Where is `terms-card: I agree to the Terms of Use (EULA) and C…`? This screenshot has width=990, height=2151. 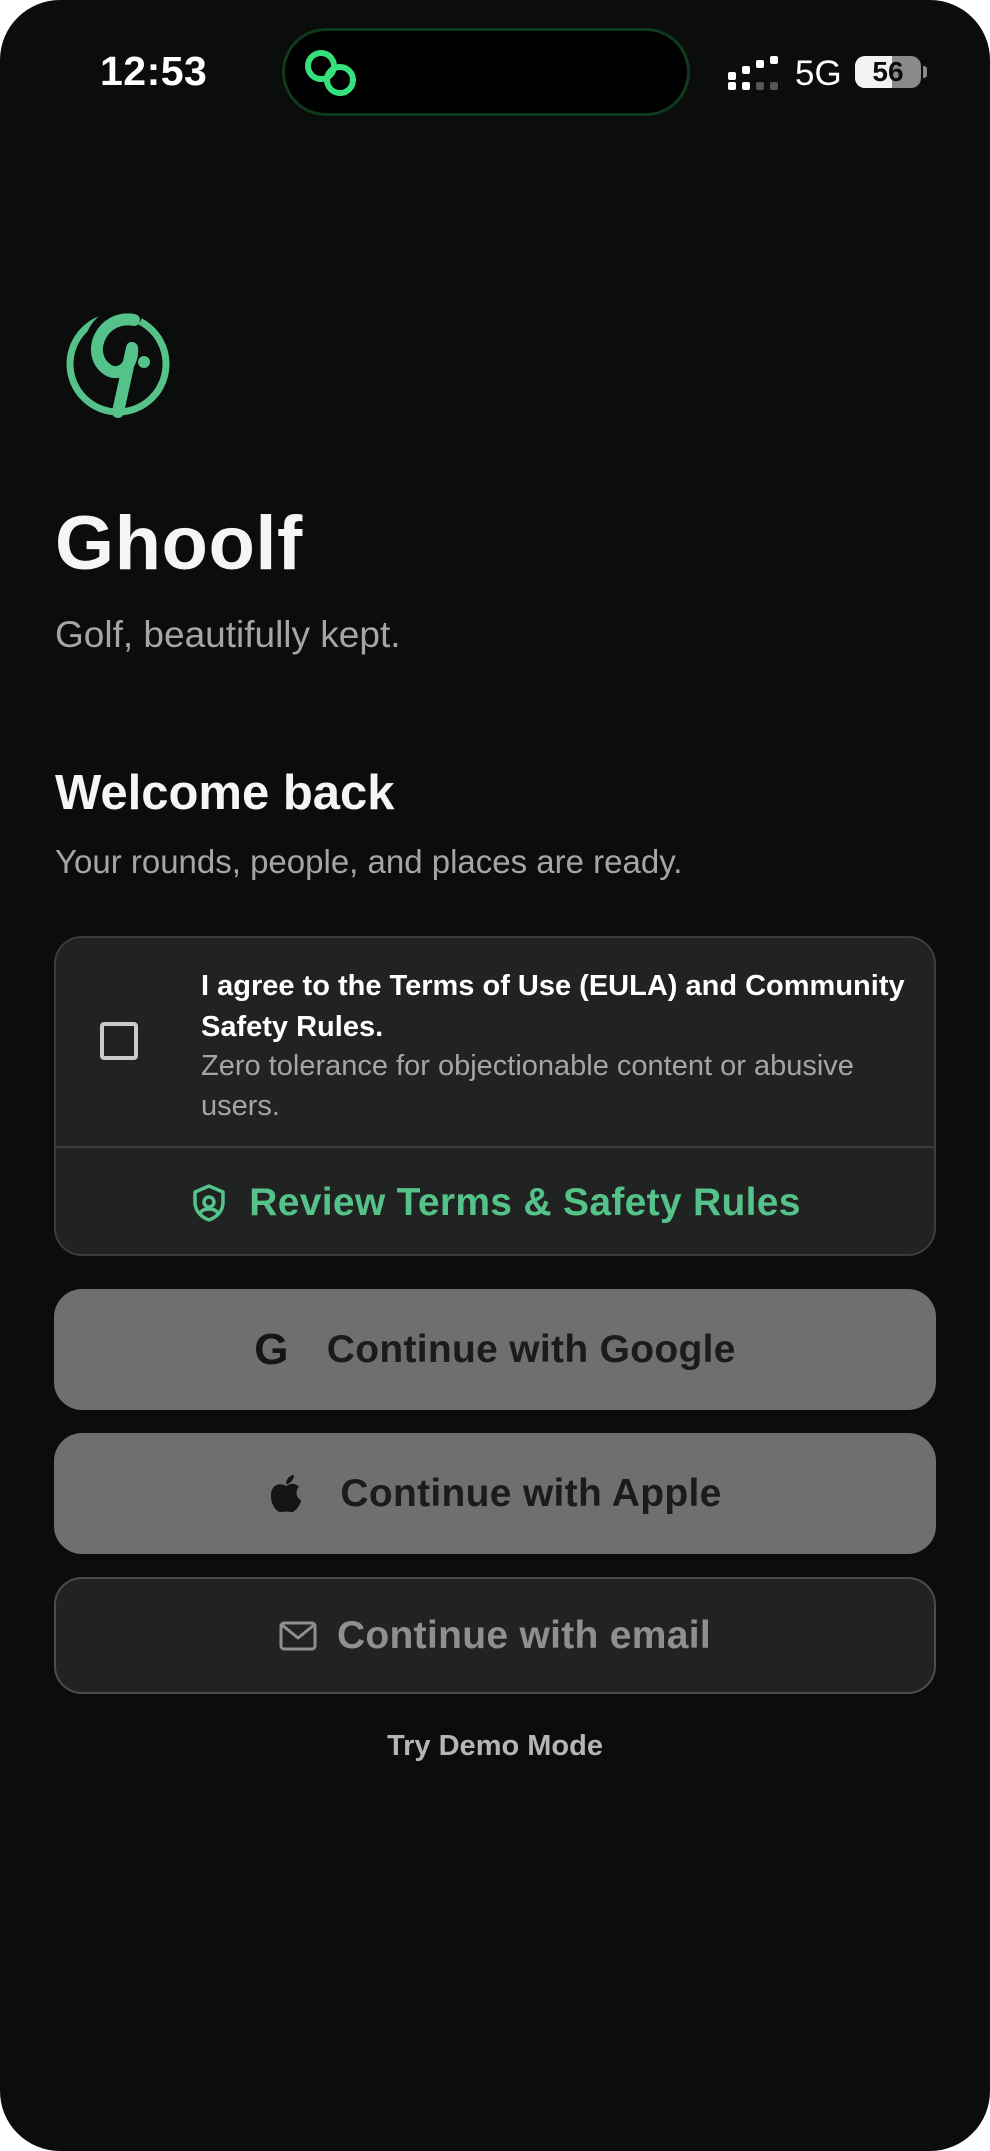
terms-card: I agree to the Terms of Use (EULA) and C… is located at coordinates (495, 1096).